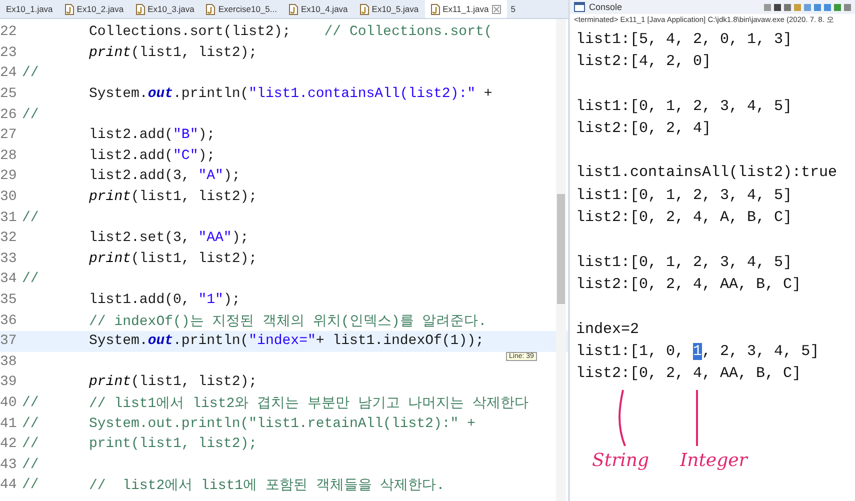 Image resolution: width=855 pixels, height=501 pixels. I want to click on line-number: 38, so click(9, 362).